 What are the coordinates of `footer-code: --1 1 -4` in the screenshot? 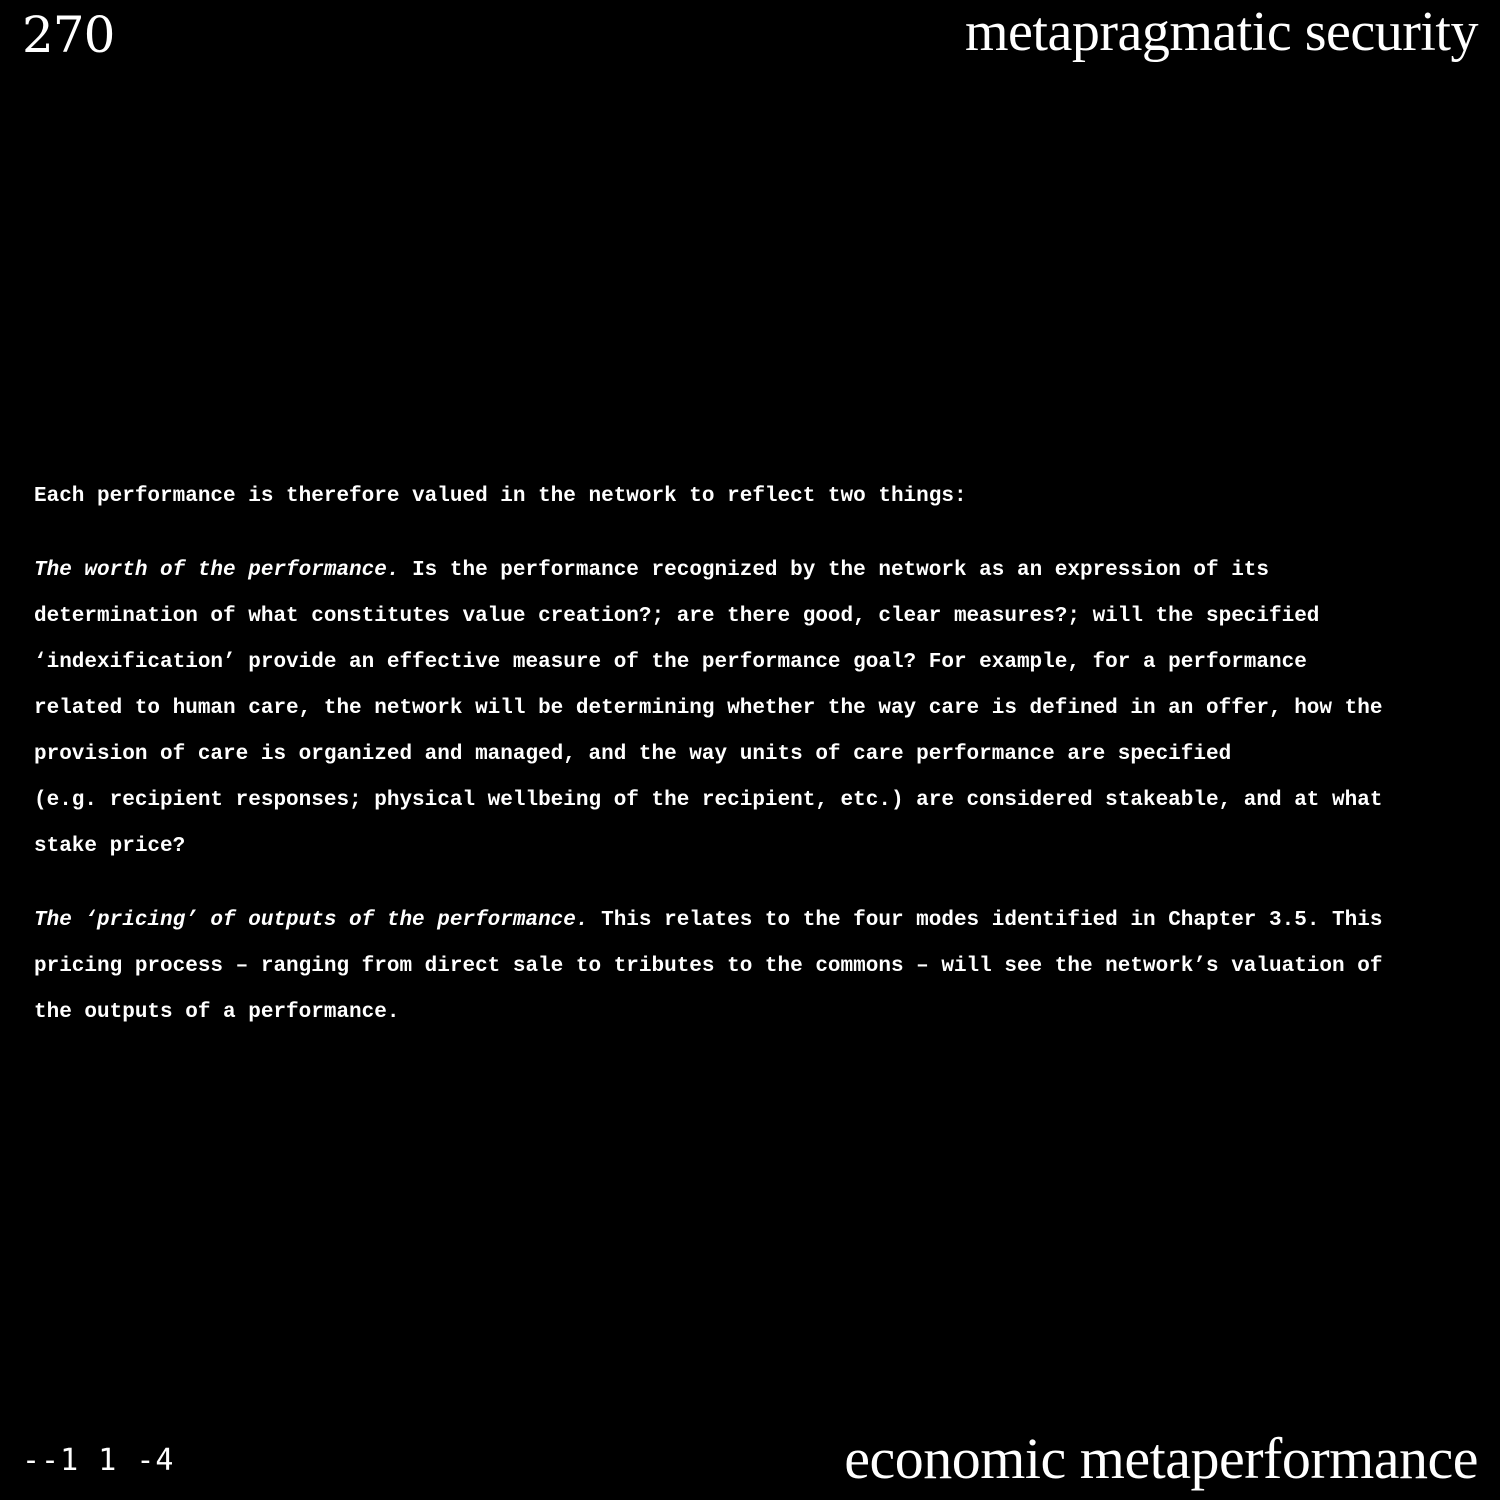 It's located at (98, 1460).